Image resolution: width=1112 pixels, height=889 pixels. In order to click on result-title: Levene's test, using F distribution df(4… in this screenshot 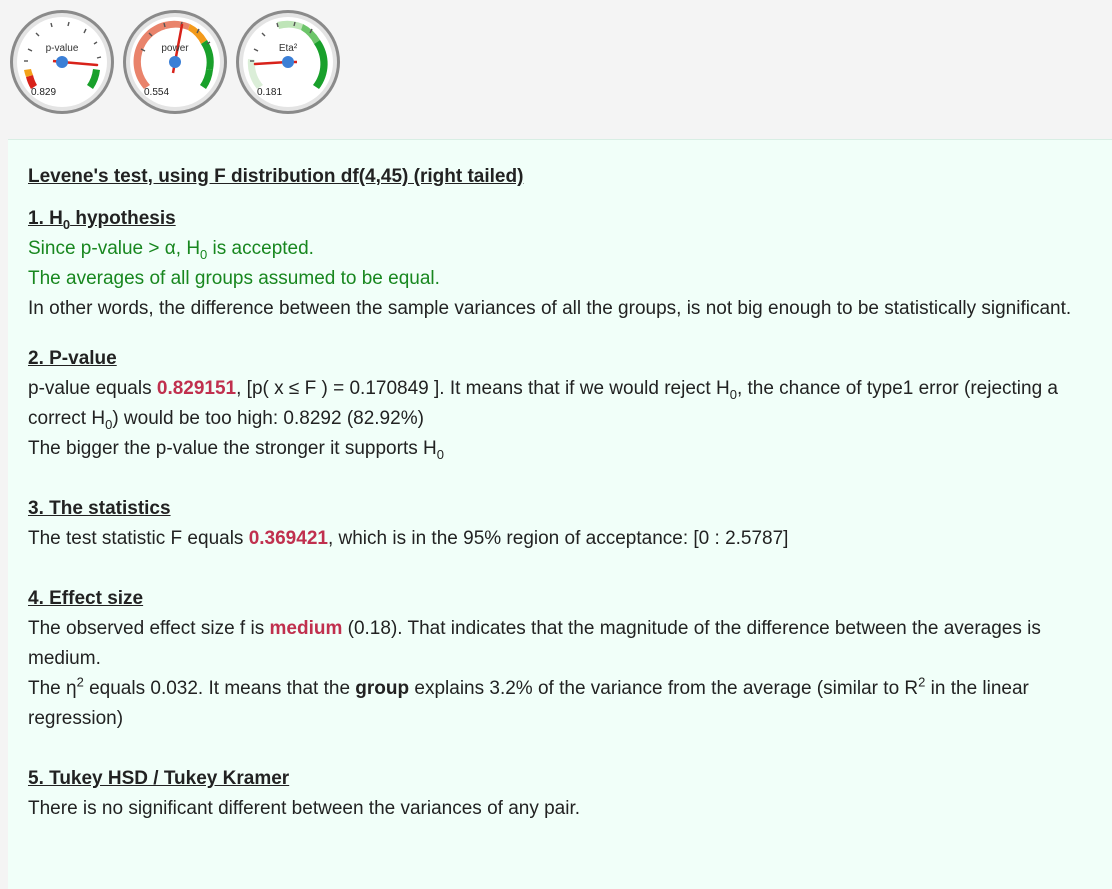, I will do `click(276, 176)`.